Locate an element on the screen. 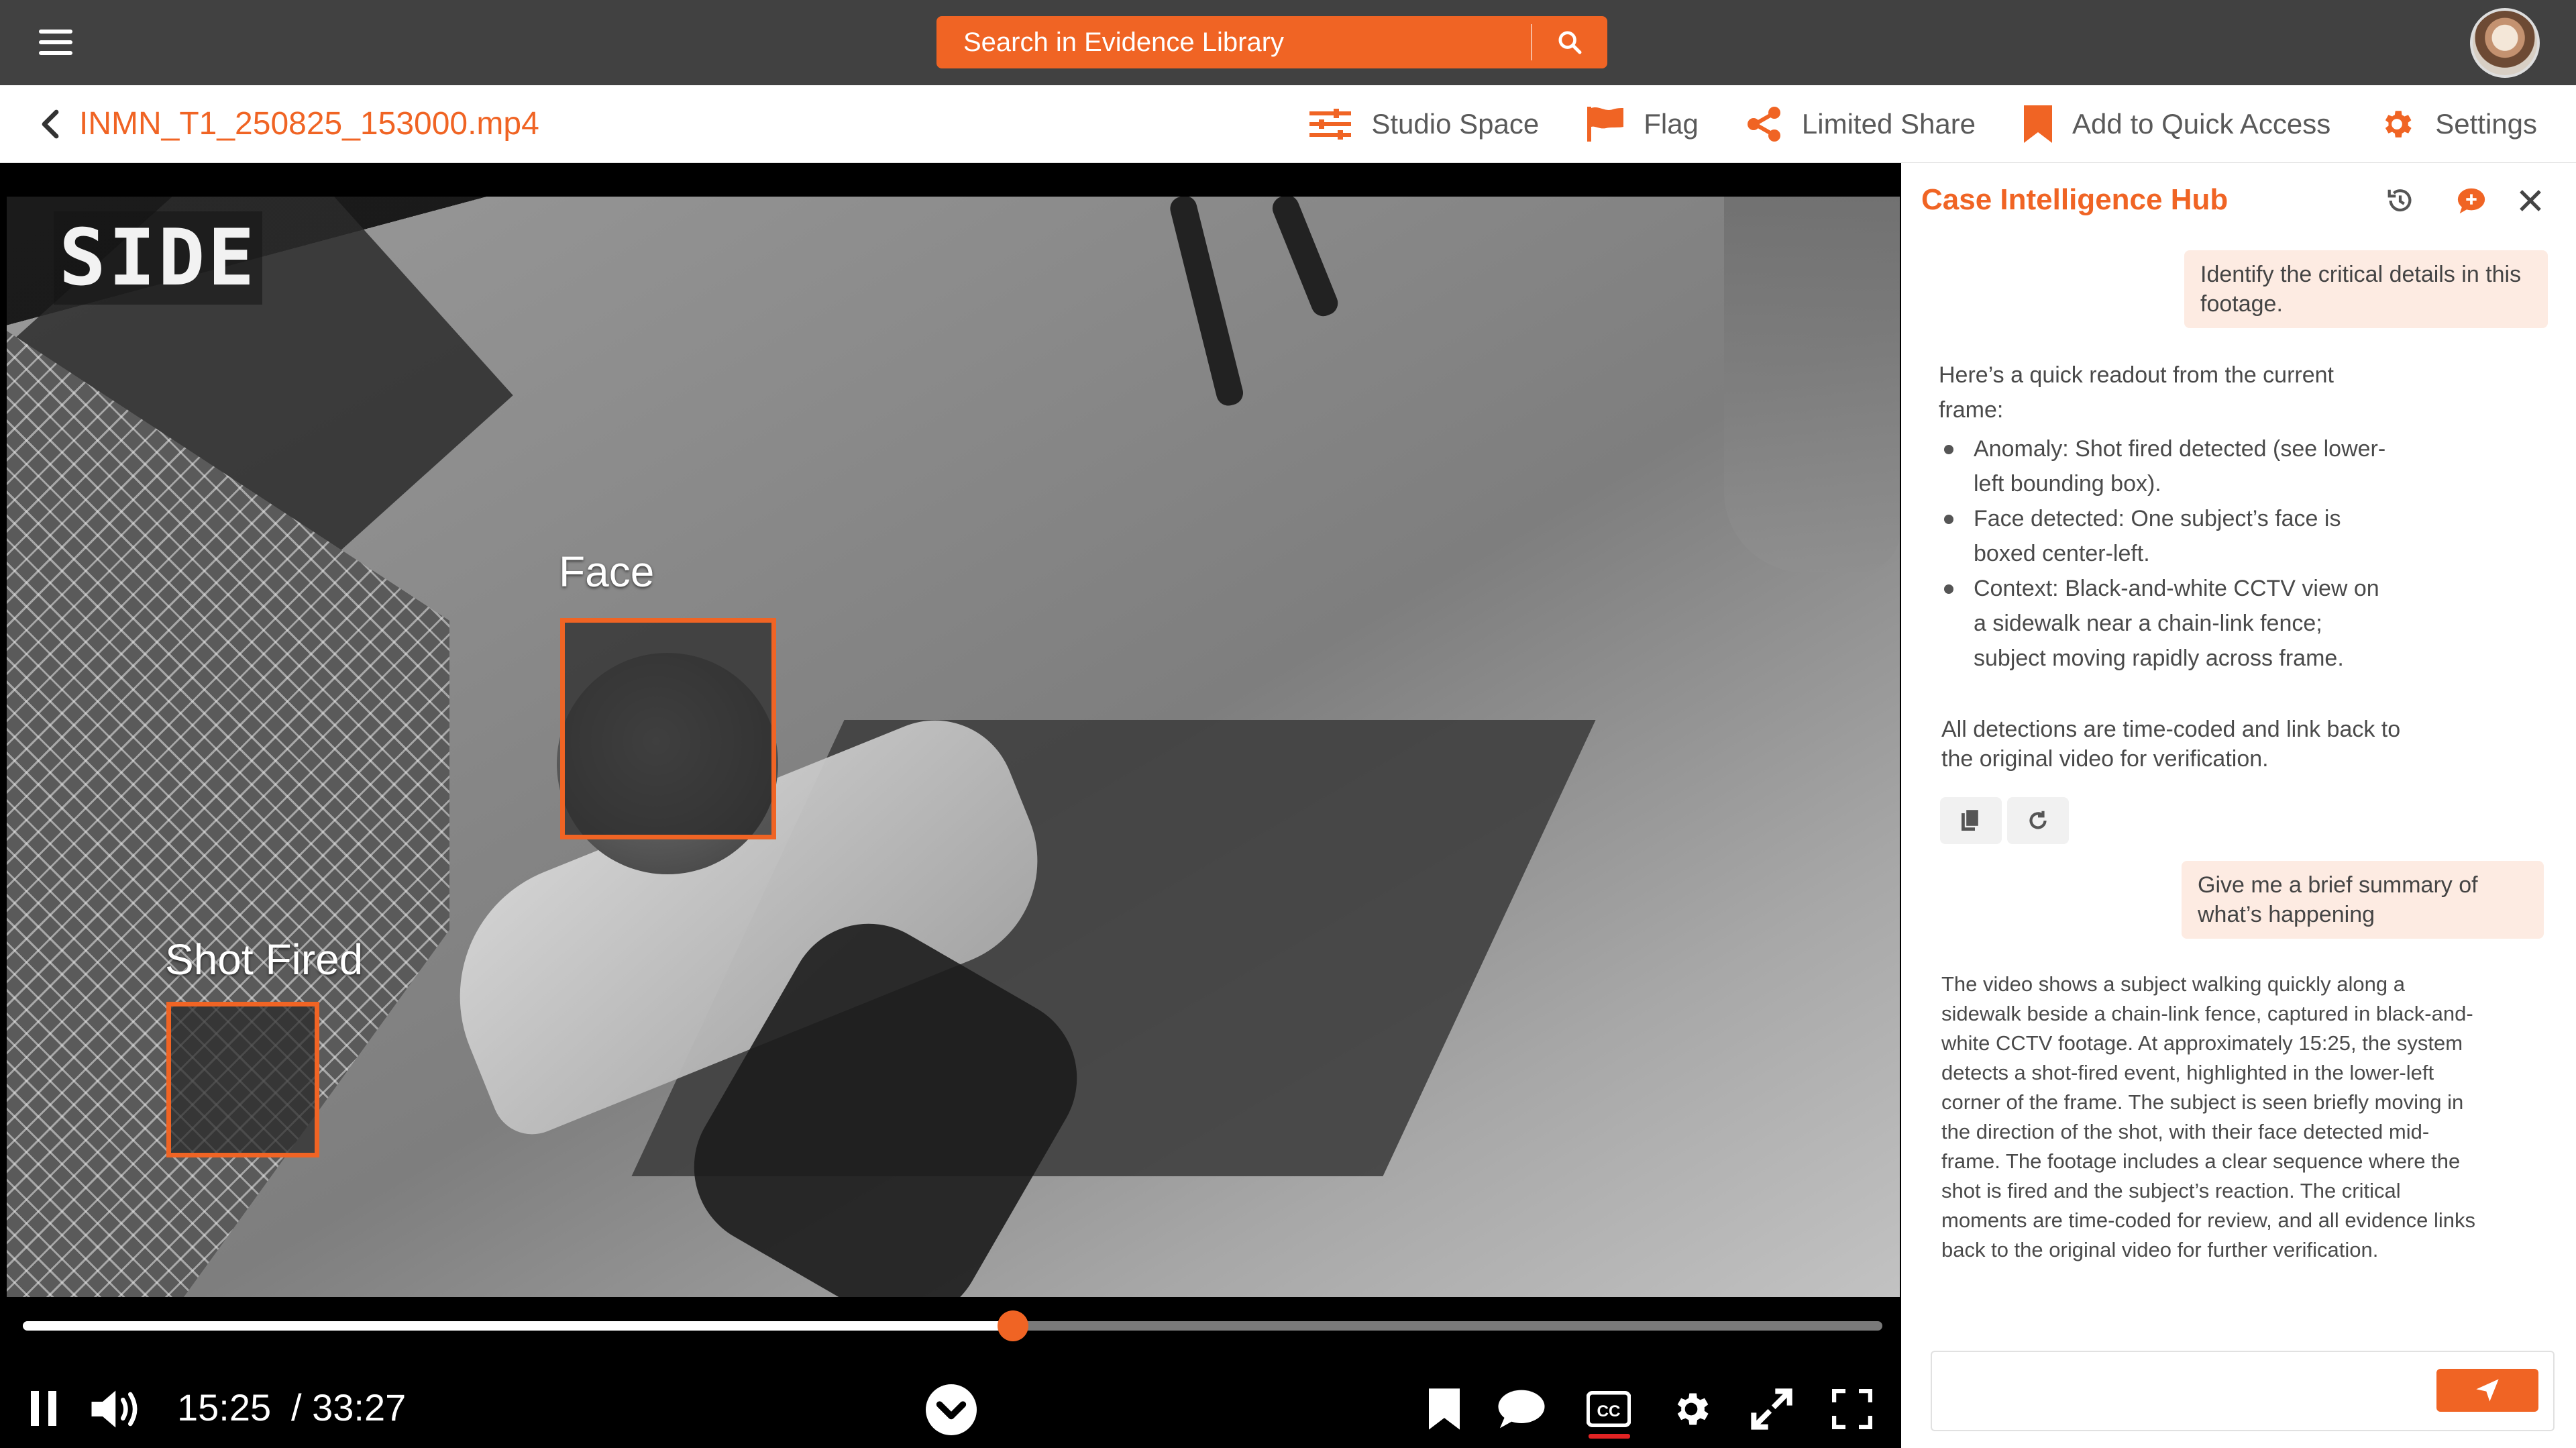 The width and height of the screenshot is (2576, 1448). chevron-down-circle-icon is located at coordinates (951, 1409).